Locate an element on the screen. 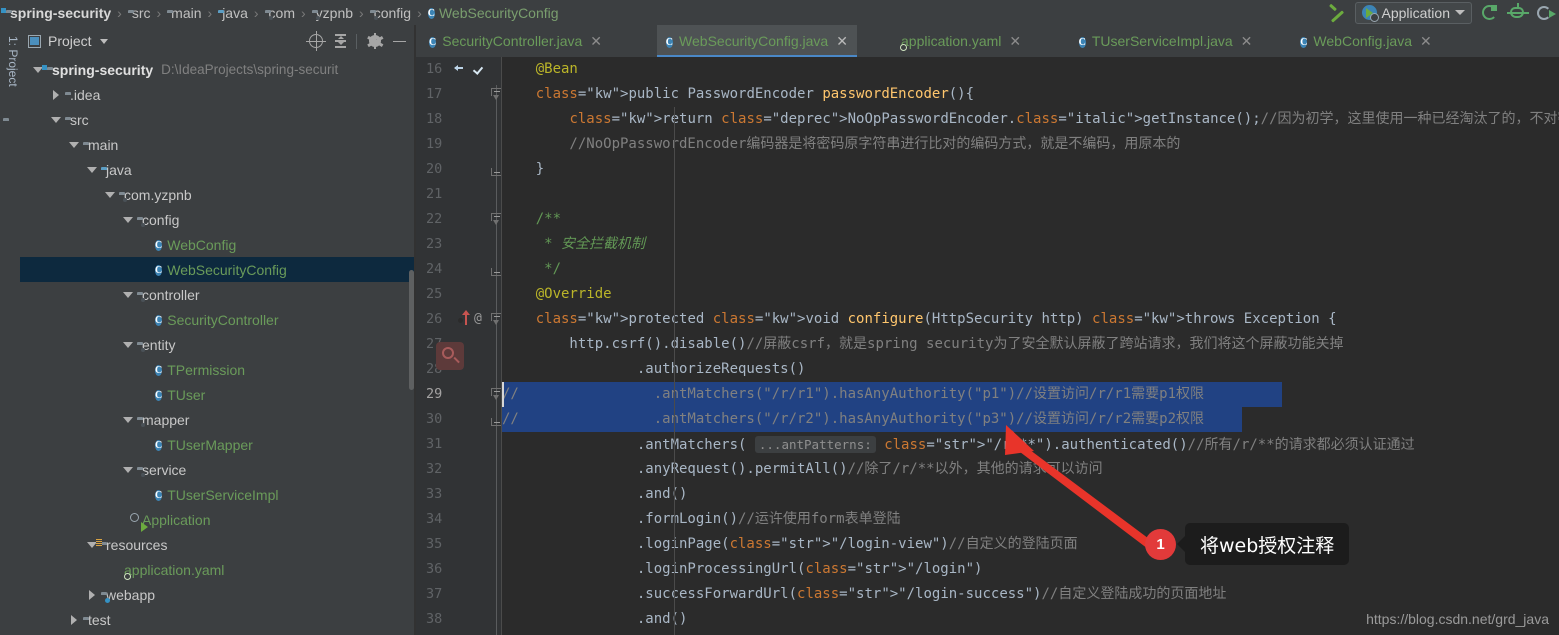 The image size is (1559, 635). breadcrumb-item-config: config is located at coordinates (390, 12).